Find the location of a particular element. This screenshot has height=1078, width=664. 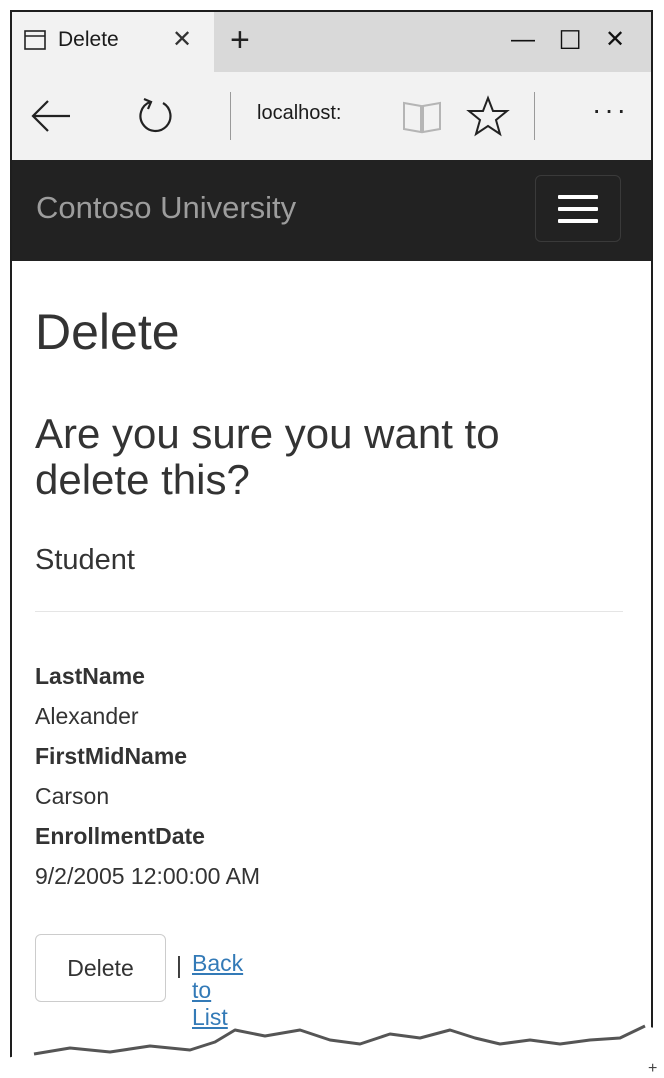

maximize-icon: ☐ is located at coordinates (570, 40).